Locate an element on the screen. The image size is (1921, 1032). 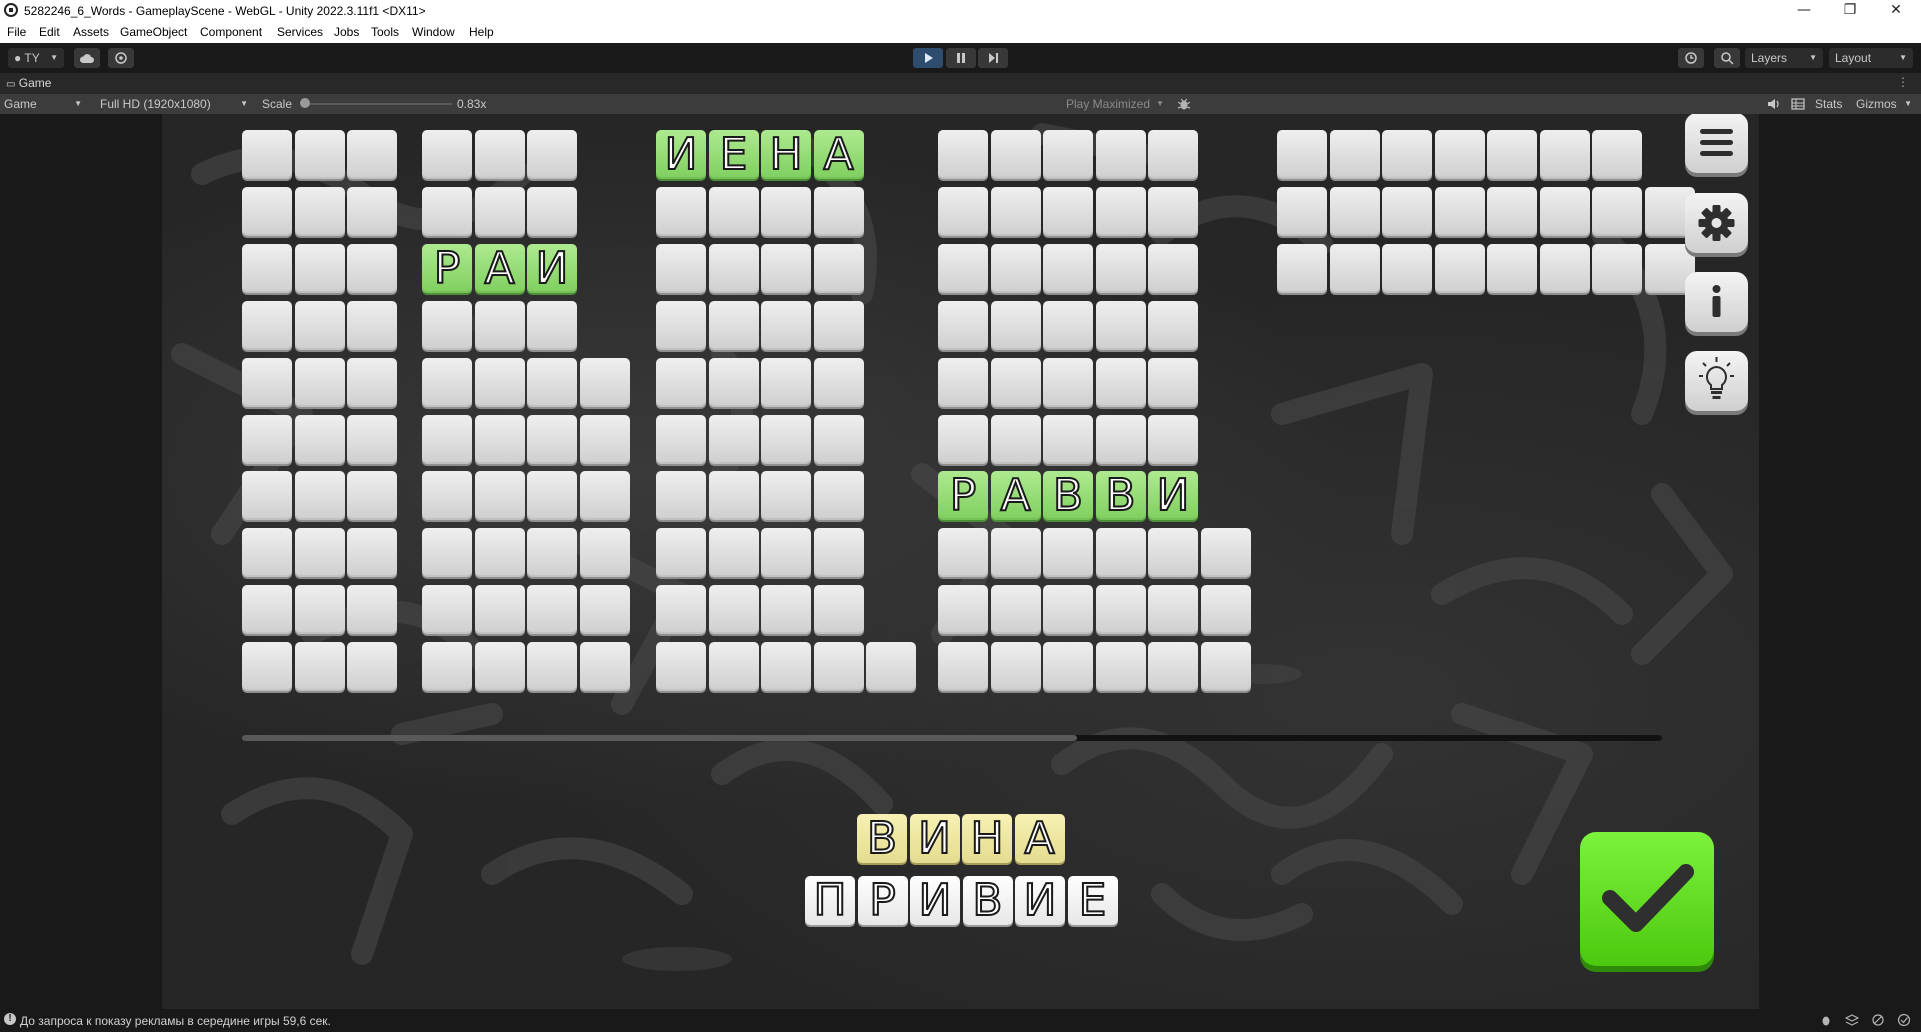
account-icon: ● is located at coordinates (18, 58).